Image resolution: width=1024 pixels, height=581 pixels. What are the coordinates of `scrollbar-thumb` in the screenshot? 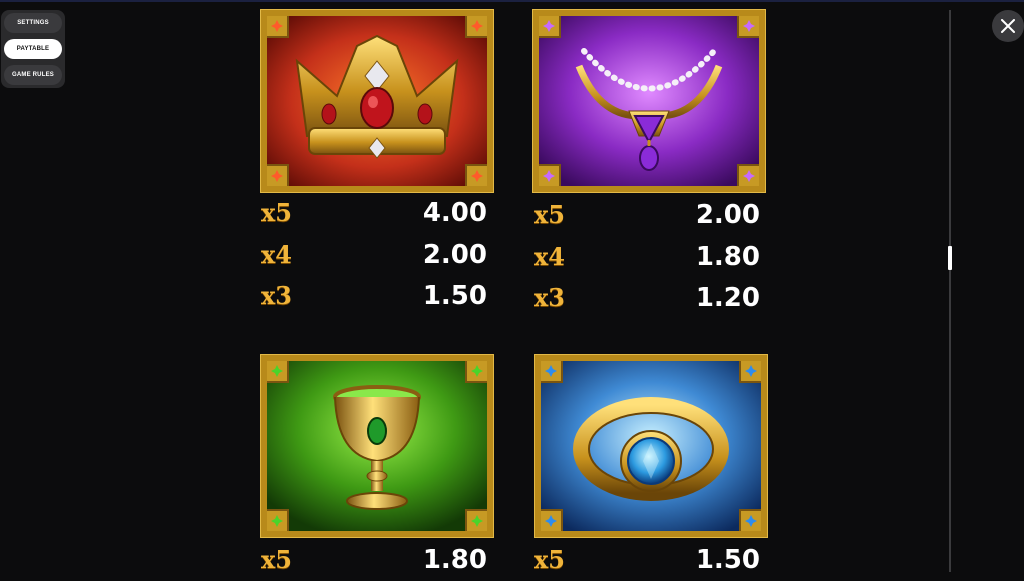 It's located at (950, 258).